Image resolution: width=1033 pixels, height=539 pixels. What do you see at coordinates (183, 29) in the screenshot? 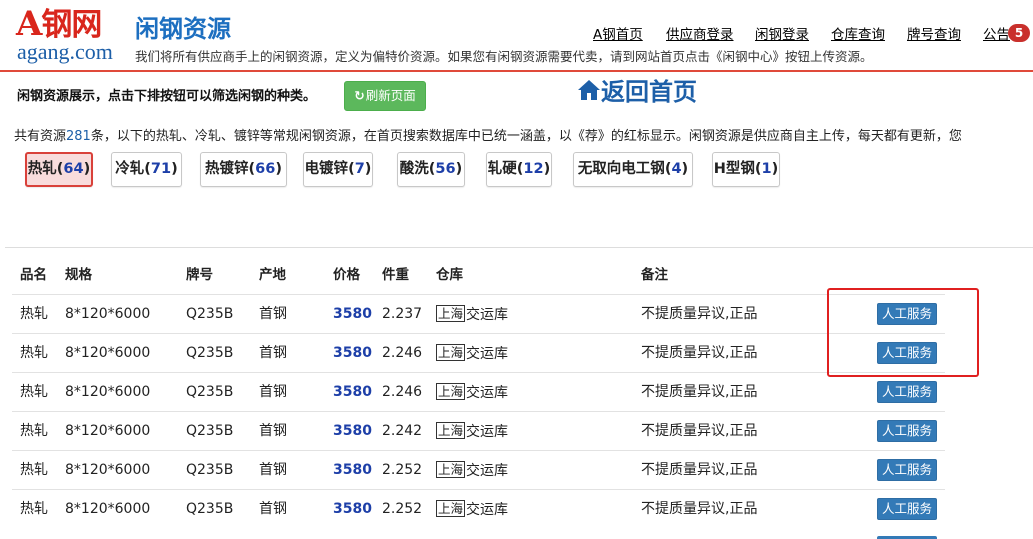
I see `page-title: 闲钢资源` at bounding box center [183, 29].